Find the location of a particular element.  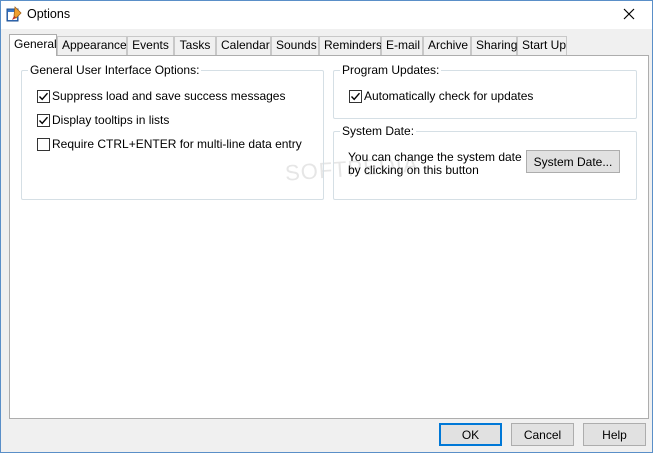

suppress-messages-checkbox is located at coordinates (43, 96).